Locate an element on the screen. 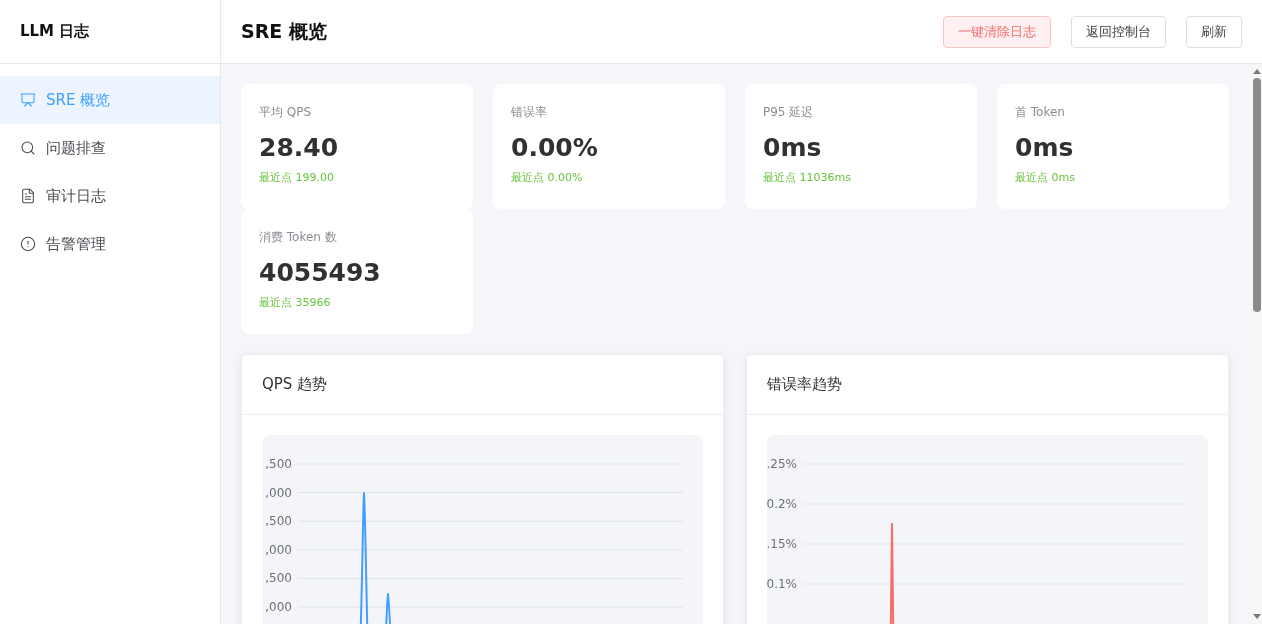  stat-recent: 最近点 199.00 is located at coordinates (297, 177).